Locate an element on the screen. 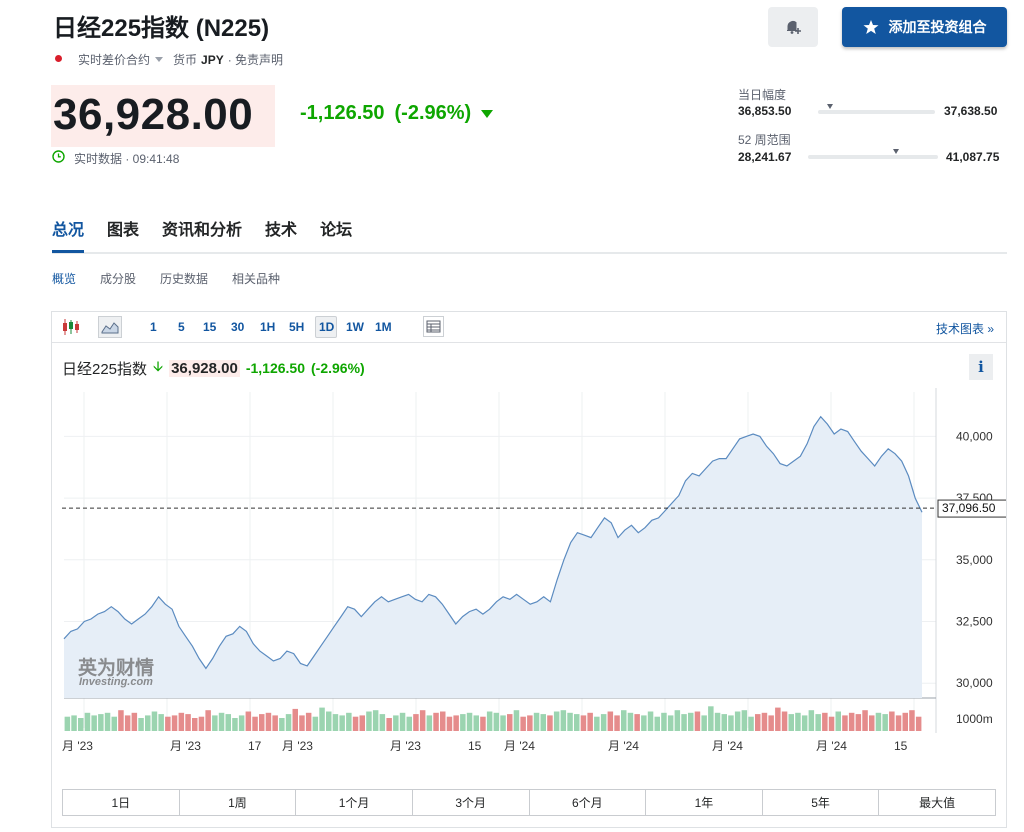 Image resolution: width=1024 pixels, height=832 pixels. timeframe-1h: 1H is located at coordinates (267, 327).